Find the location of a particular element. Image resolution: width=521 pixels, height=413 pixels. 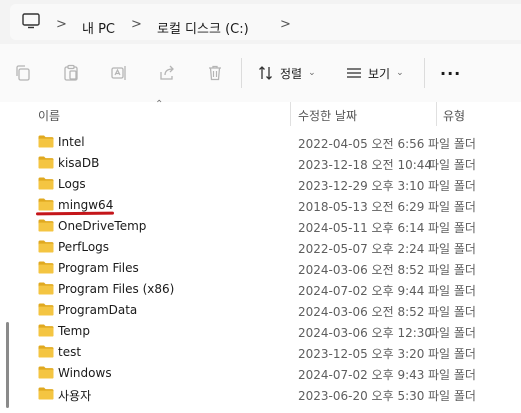

delete-icon is located at coordinates (215, 73).